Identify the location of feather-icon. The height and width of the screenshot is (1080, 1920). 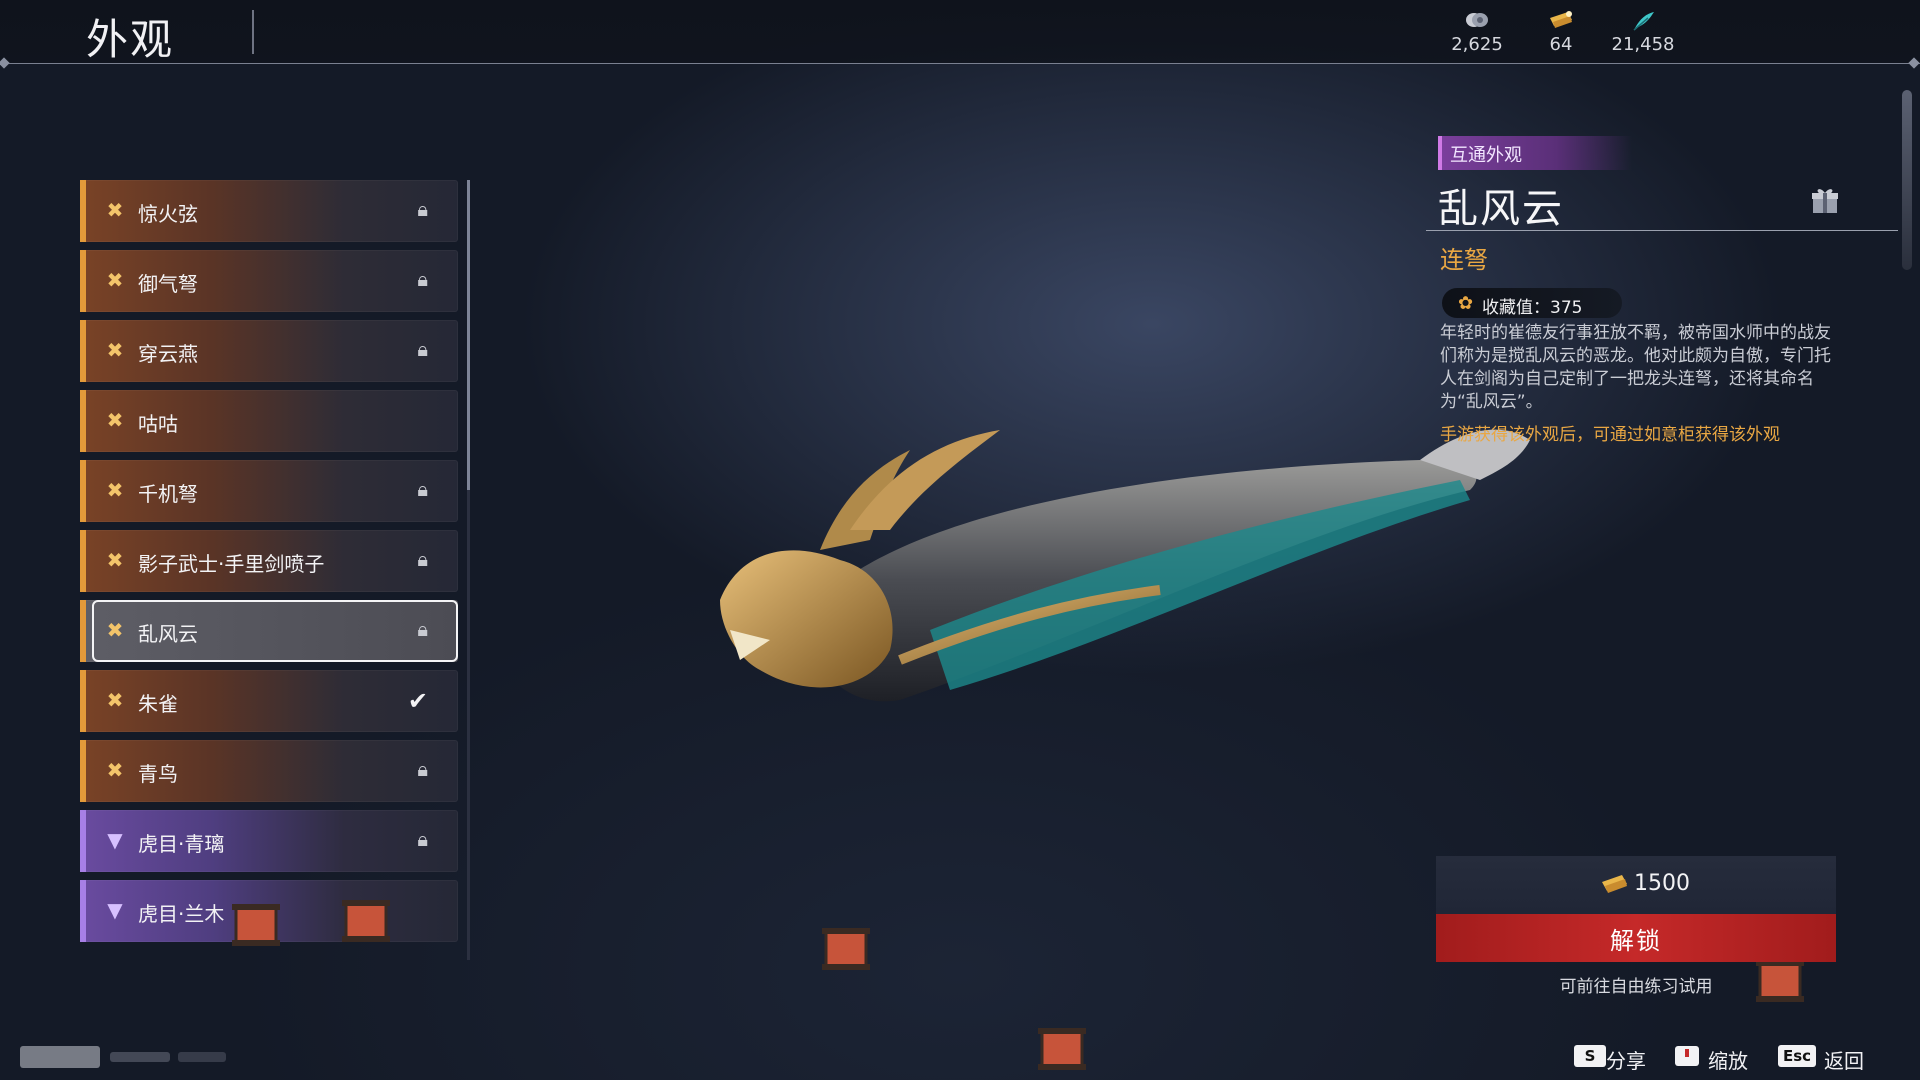
(1643, 21).